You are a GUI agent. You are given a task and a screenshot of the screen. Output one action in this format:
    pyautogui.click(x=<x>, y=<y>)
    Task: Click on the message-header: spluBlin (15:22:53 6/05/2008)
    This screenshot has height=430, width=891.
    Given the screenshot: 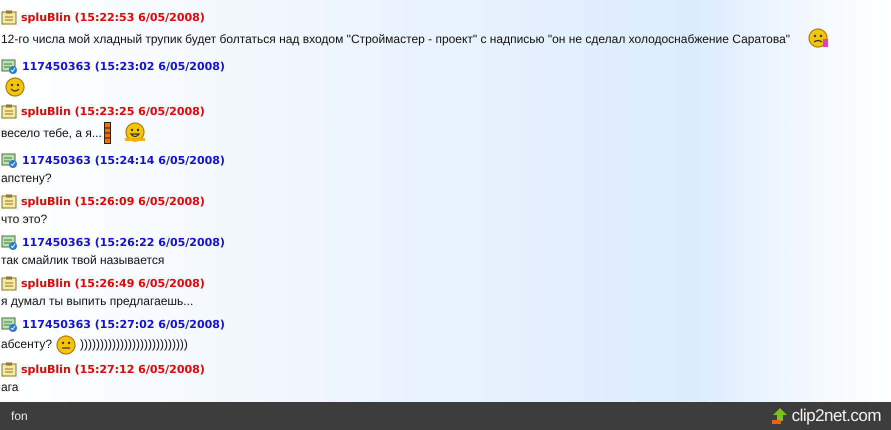 What is the action you would take?
    pyautogui.click(x=113, y=17)
    